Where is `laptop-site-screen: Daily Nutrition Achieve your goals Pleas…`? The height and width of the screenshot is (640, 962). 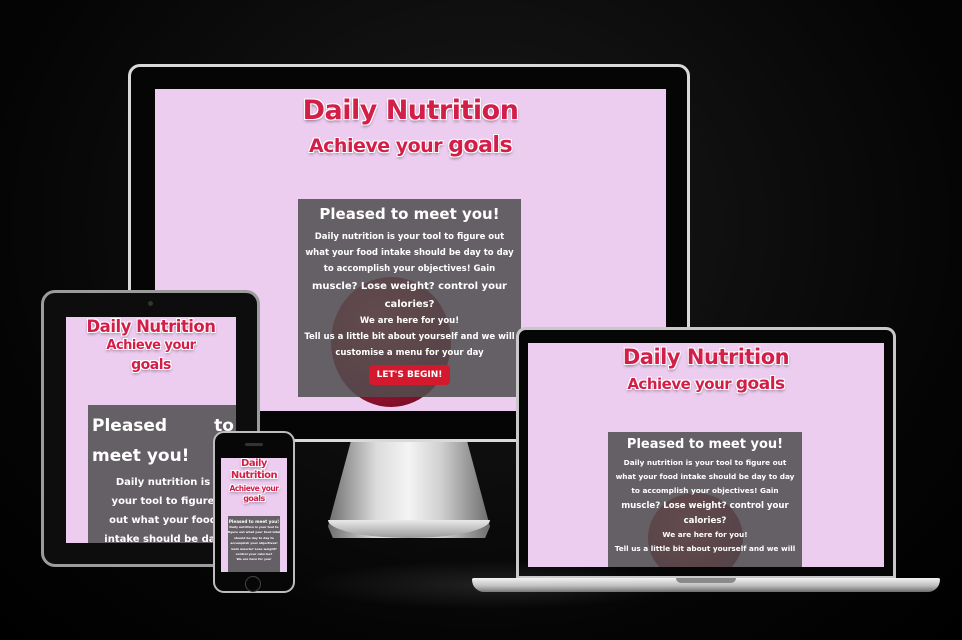
laptop-site-screen: Daily Nutrition Achieve your goals Pleas… is located at coordinates (706, 455).